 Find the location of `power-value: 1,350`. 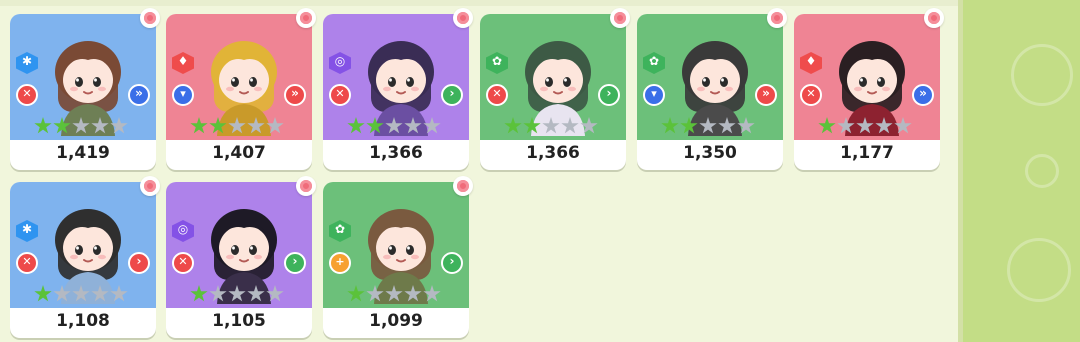

power-value: 1,350 is located at coordinates (710, 153).